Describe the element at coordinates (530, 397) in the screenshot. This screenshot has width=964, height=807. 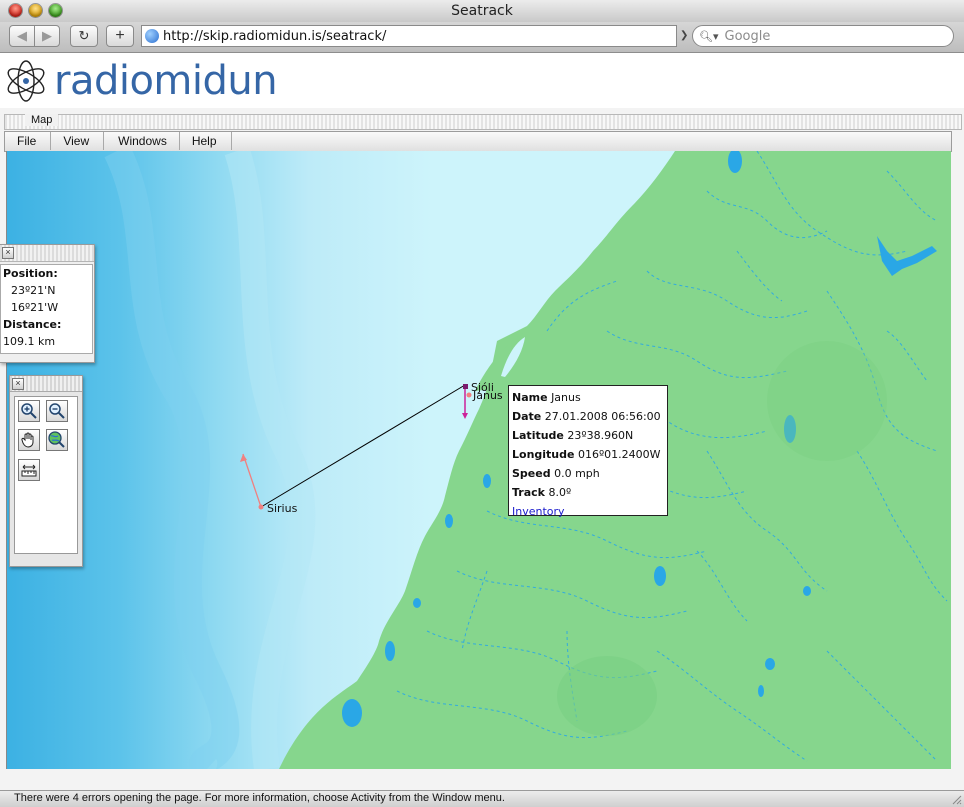
I see `popup-name-label: Name` at that location.